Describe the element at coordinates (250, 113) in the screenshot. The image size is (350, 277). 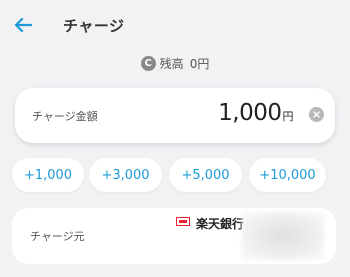
I see `charge-amount-number: 1,000` at that location.